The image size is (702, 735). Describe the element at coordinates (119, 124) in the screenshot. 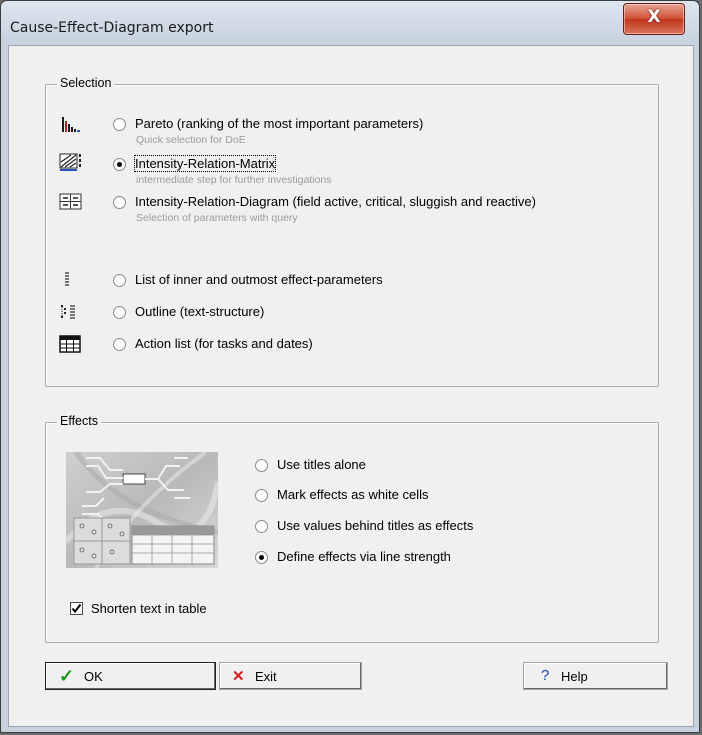

I see `radio-pareto` at that location.